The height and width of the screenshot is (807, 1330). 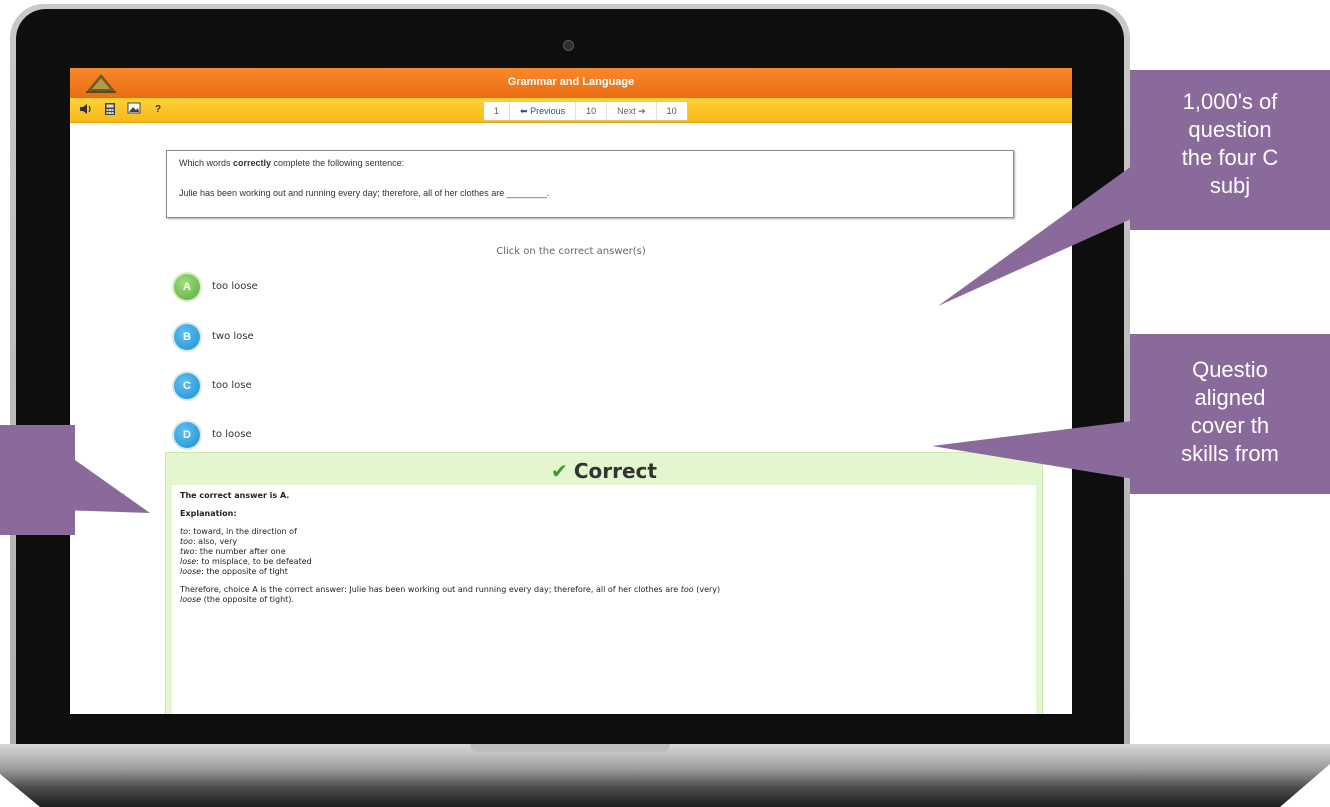 What do you see at coordinates (1230, 101) in the screenshot?
I see `callout-line: 1,000's of` at bounding box center [1230, 101].